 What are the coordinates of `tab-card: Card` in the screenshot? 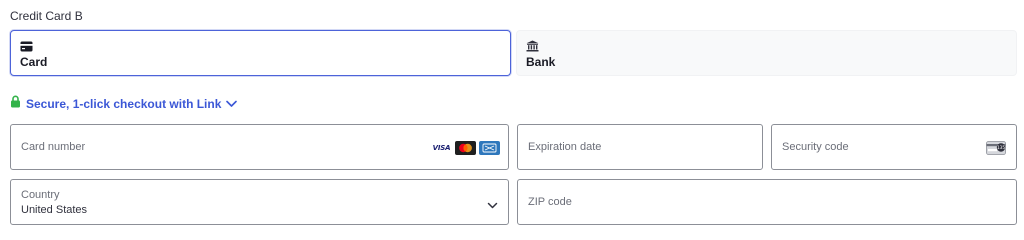 It's located at (260, 53).